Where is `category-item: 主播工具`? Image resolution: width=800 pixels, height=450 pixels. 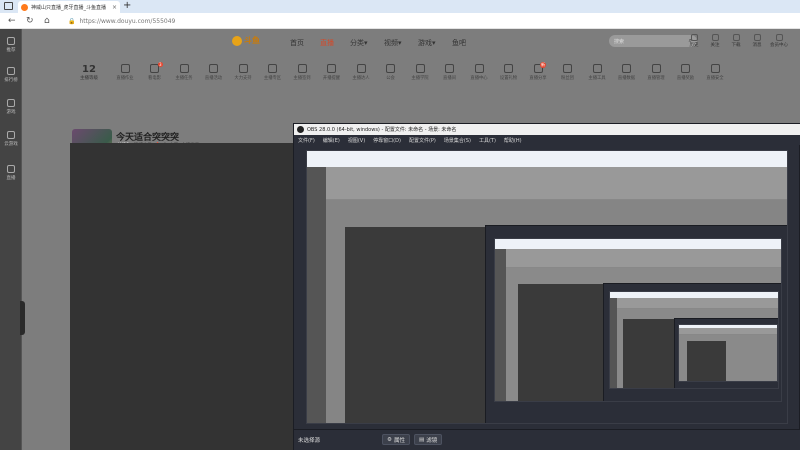
category-item: 主播工具 is located at coordinates (597, 72).